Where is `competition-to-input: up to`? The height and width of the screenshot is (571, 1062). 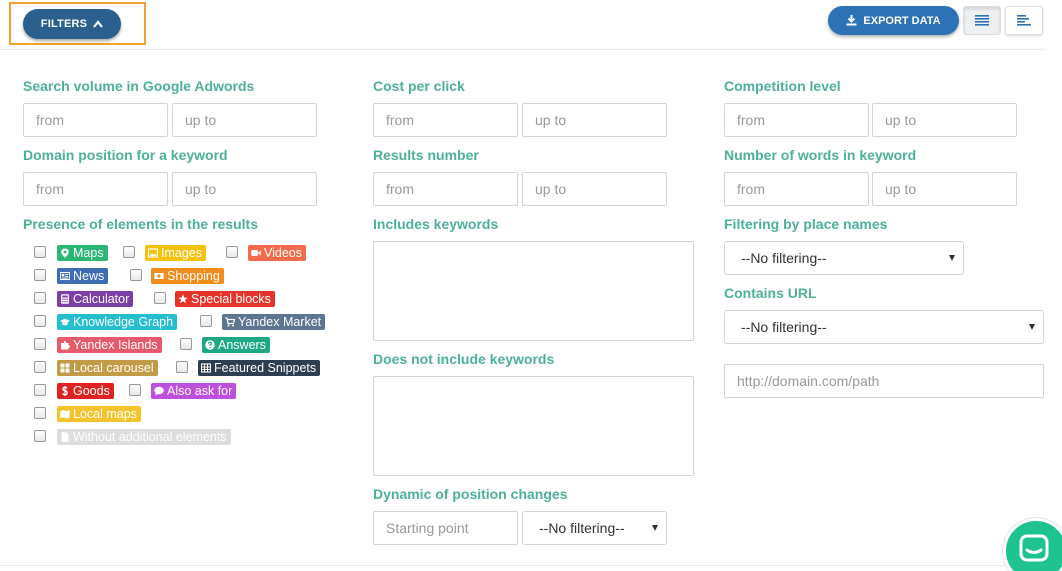
competition-to-input: up to is located at coordinates (944, 120).